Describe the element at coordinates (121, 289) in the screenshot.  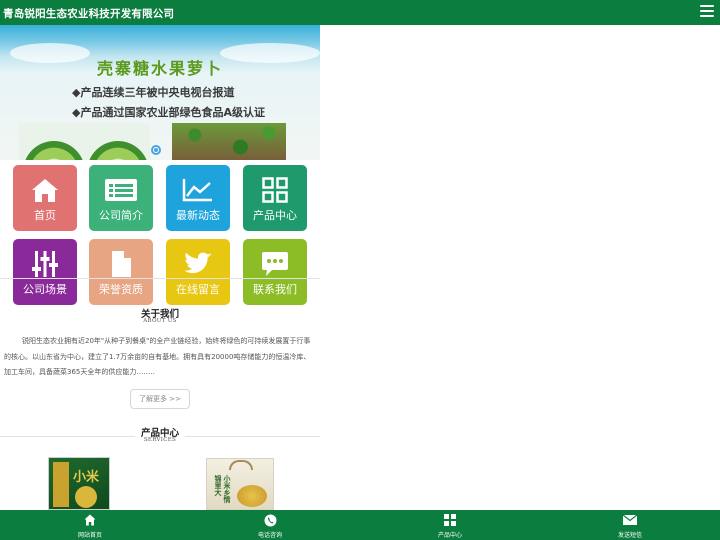
I see `tile-label: 荣誉资质` at that location.